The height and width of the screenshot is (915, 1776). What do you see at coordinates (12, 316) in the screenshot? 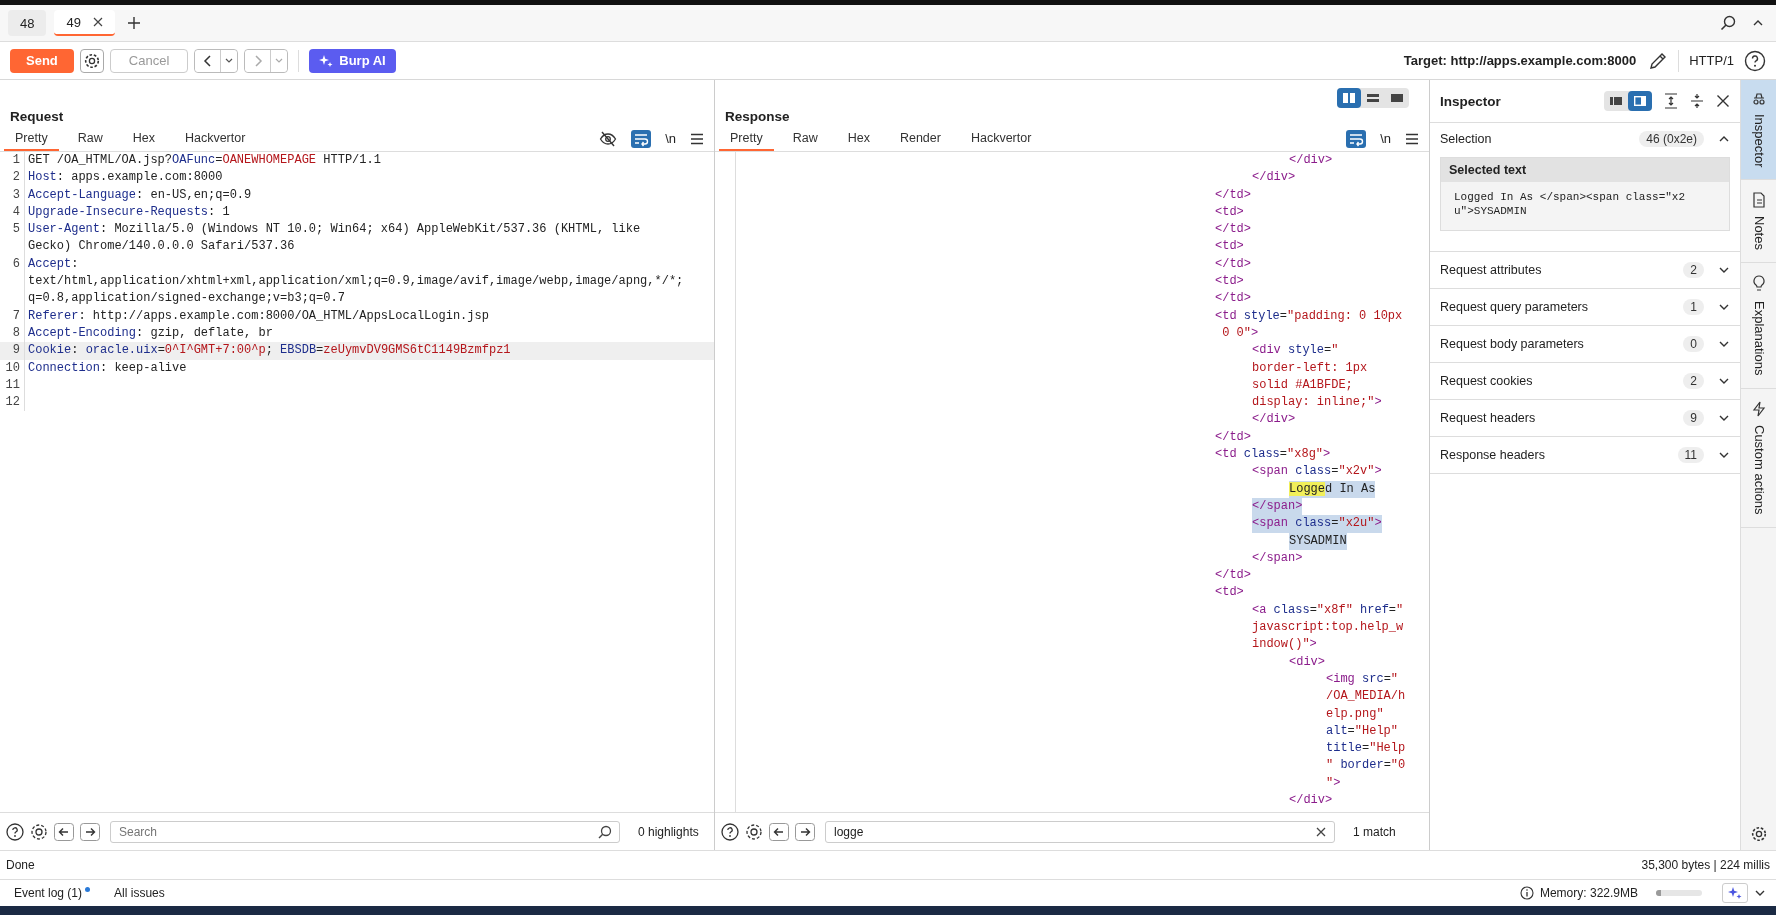
I see `line-number: 7` at bounding box center [12, 316].